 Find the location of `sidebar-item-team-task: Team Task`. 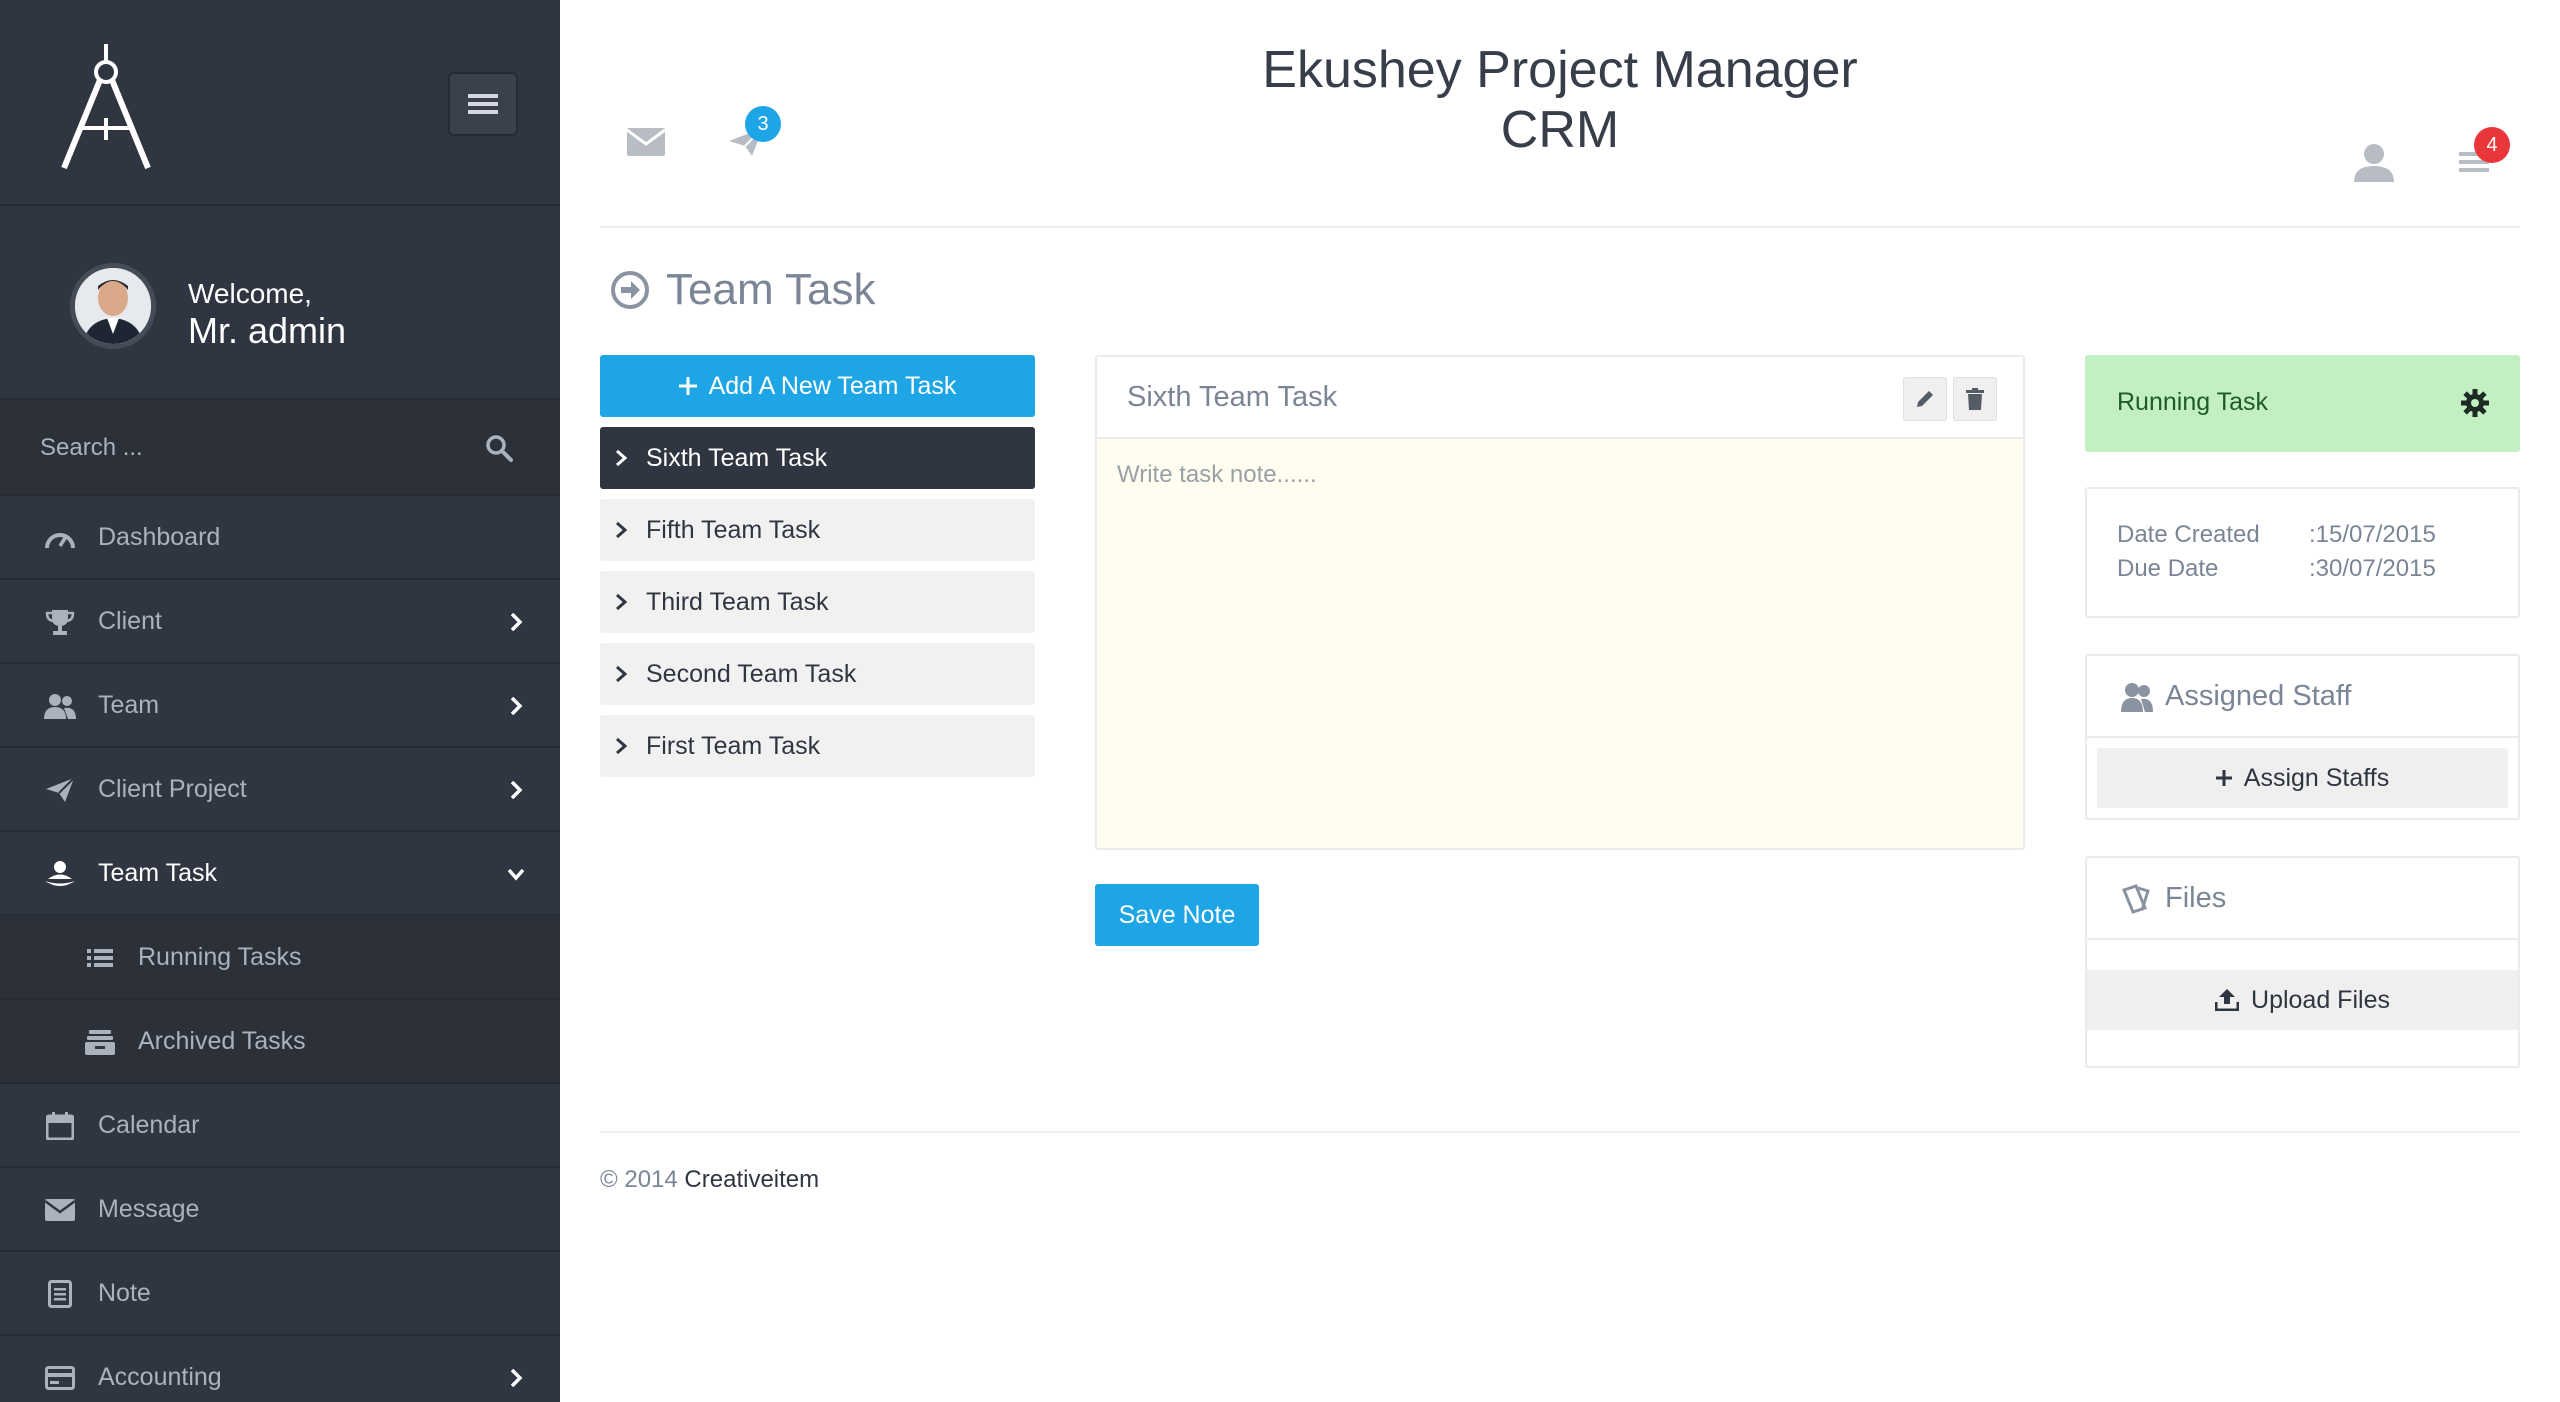

sidebar-item-team-task: Team Task is located at coordinates (280, 874).